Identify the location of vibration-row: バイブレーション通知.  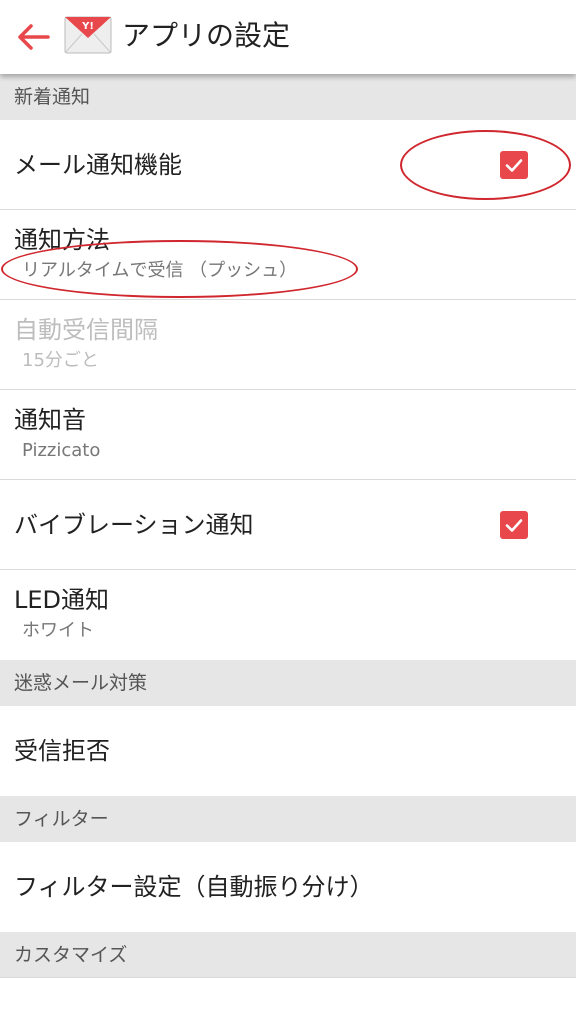
(288, 525).